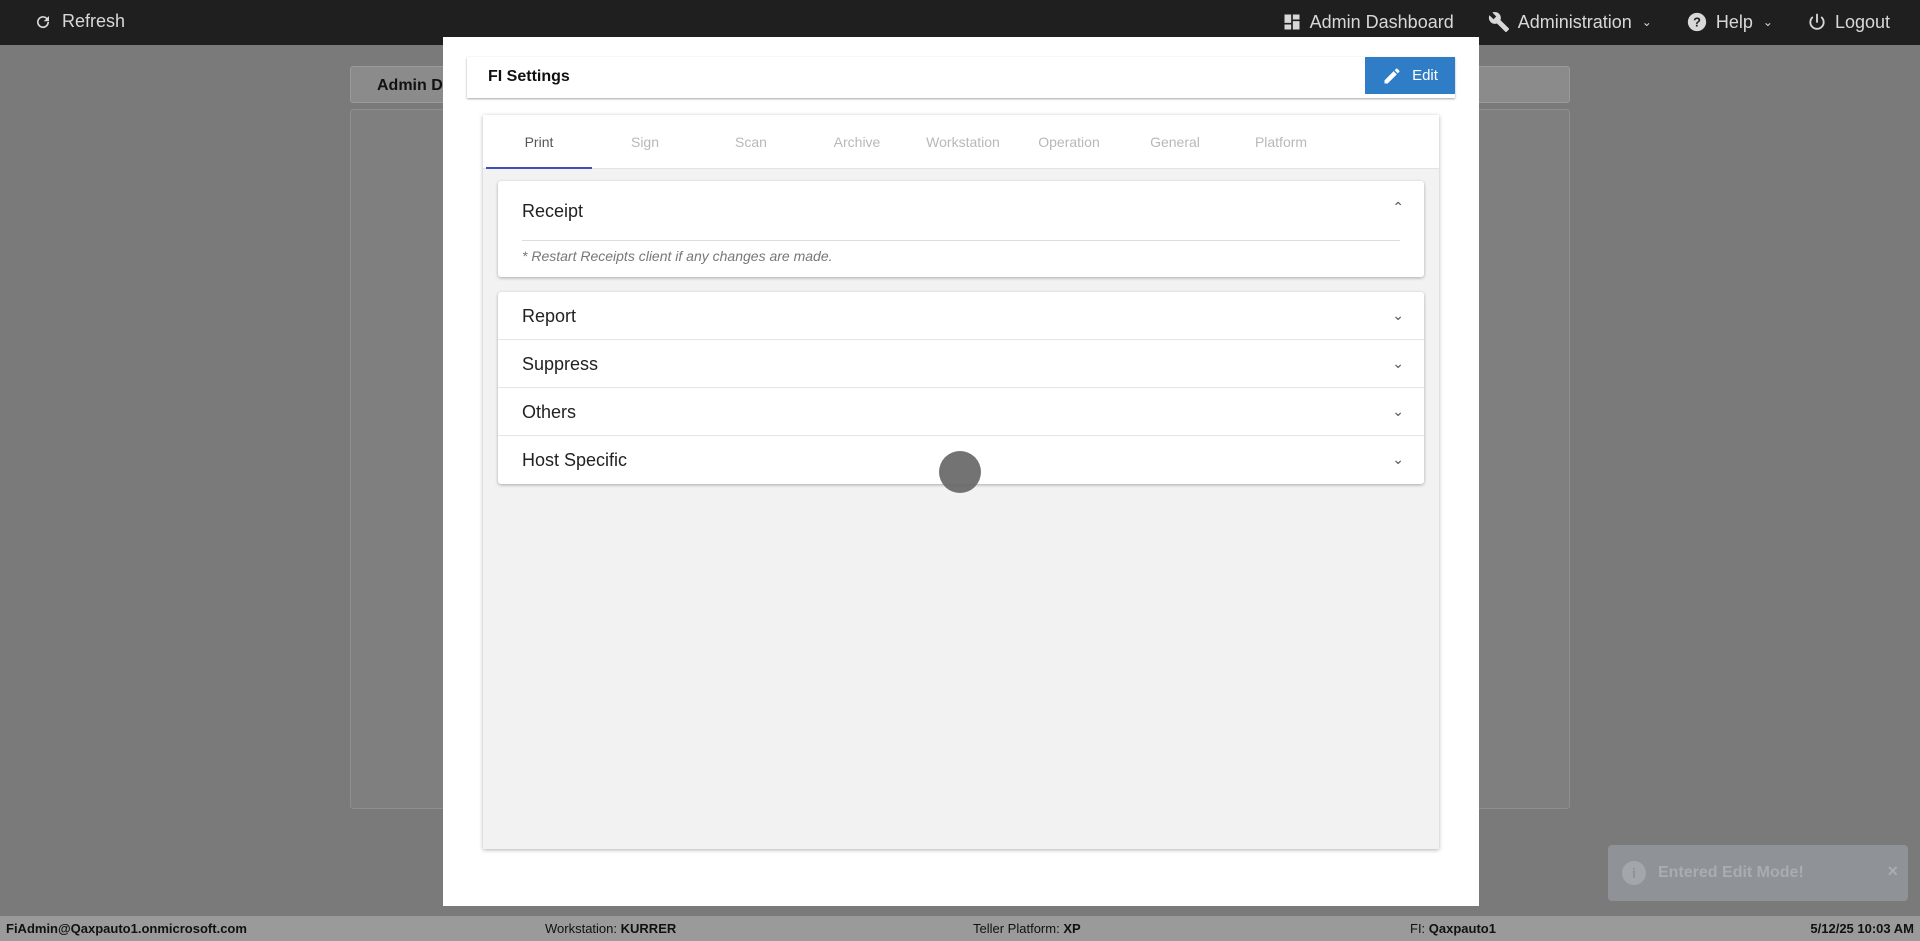  I want to click on workstation-value: KURRER, so click(648, 928).